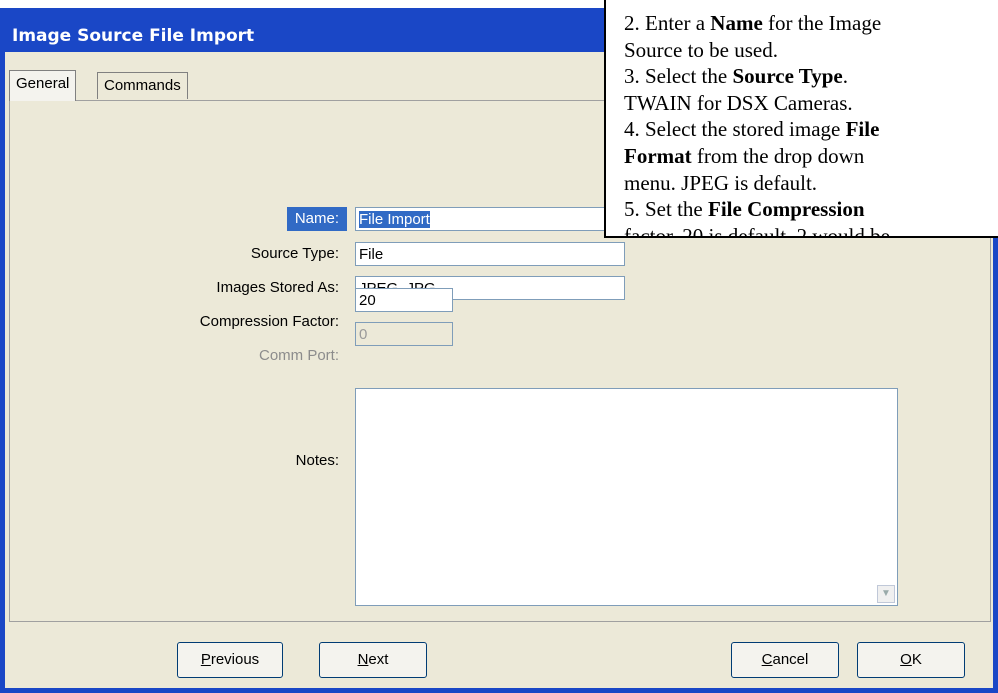 This screenshot has height=693, width=998. Describe the element at coordinates (911, 660) in the screenshot. I see `ok-button: OK` at that location.